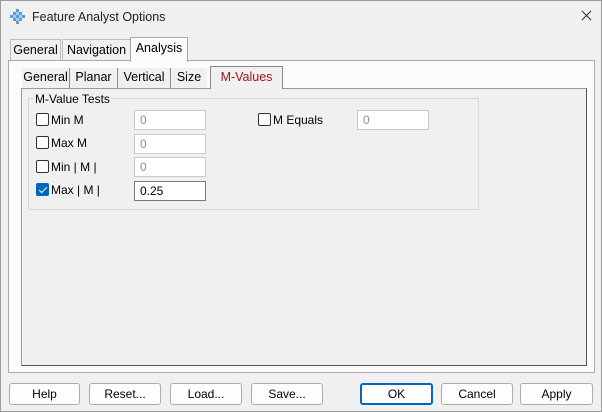  What do you see at coordinates (170, 191) in the screenshot?
I see `max-abs-m-field` at bounding box center [170, 191].